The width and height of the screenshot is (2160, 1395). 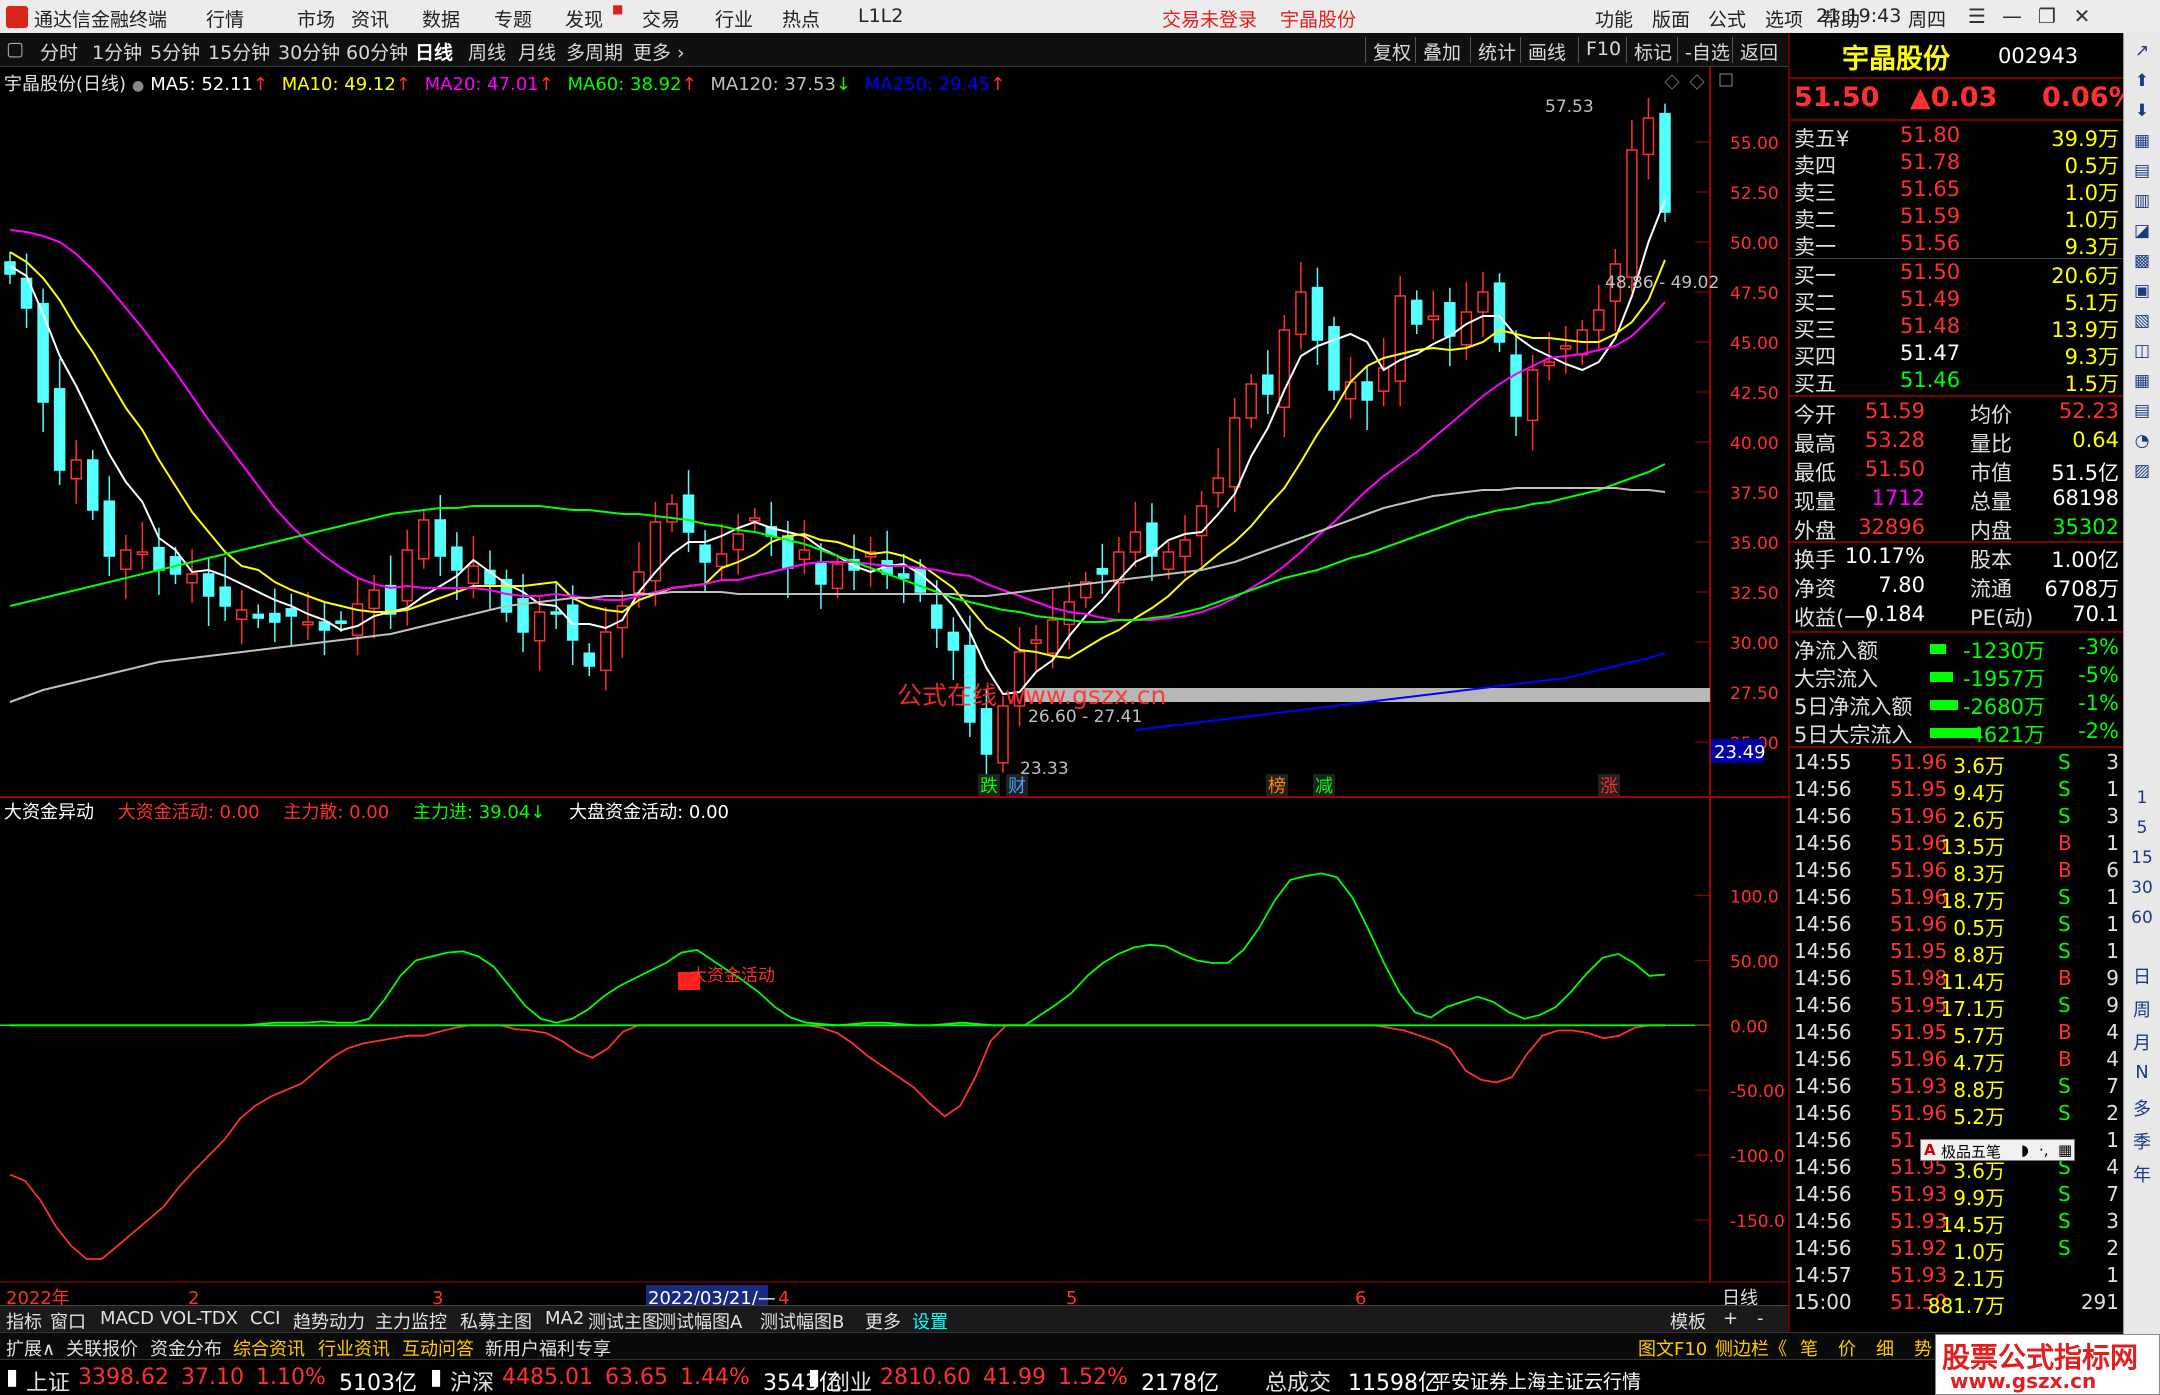 What do you see at coordinates (989, 786) in the screenshot?
I see `event-tag-0: 跌` at bounding box center [989, 786].